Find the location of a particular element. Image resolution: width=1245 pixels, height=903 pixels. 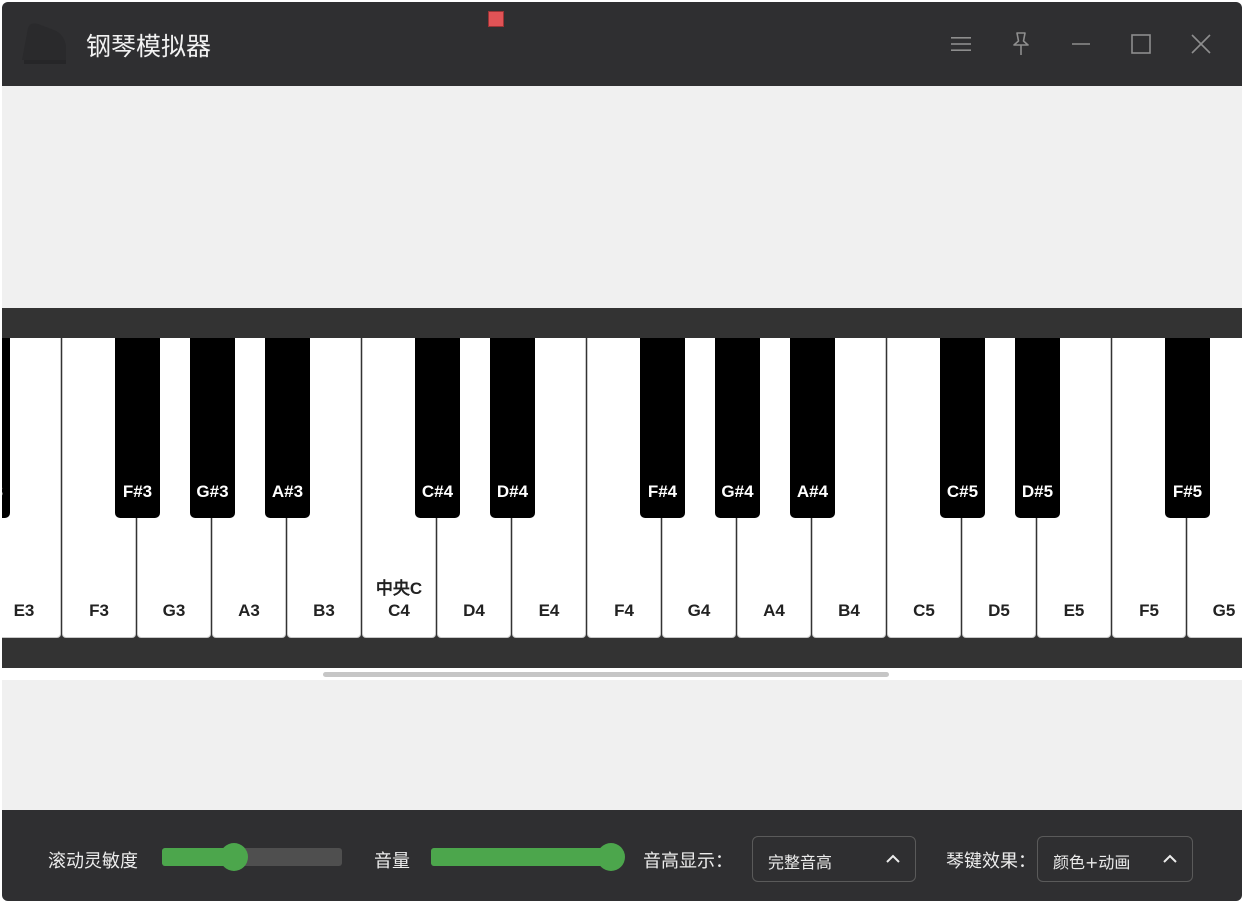

pin-icon is located at coordinates (1021, 43).